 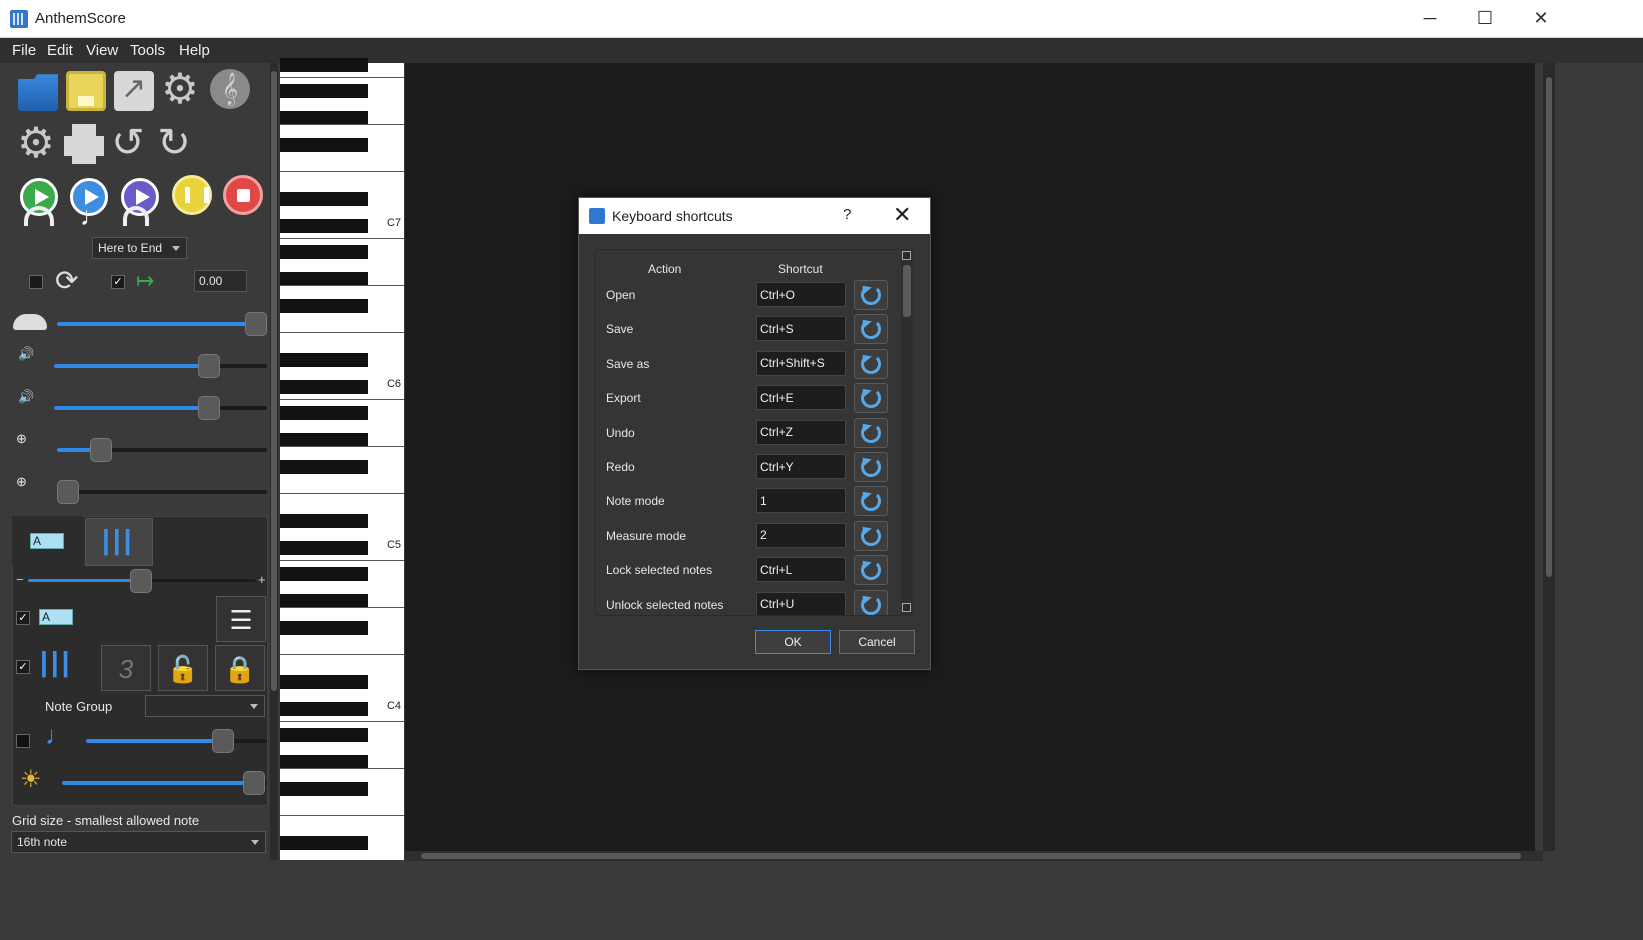 I want to click on brightness-slider, so click(x=164, y=783).